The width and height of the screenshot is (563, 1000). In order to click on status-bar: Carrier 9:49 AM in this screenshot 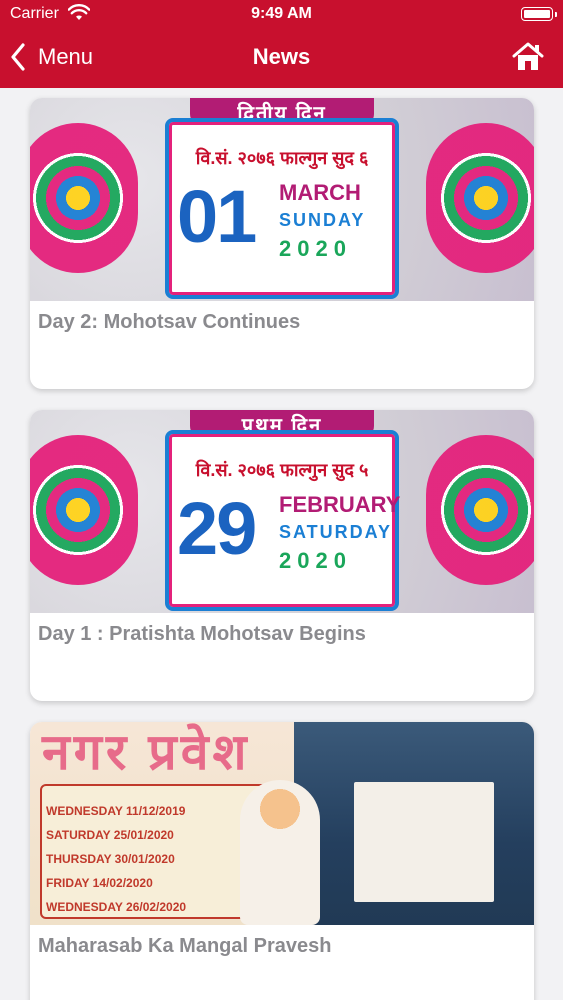, I will do `click(281, 15)`.